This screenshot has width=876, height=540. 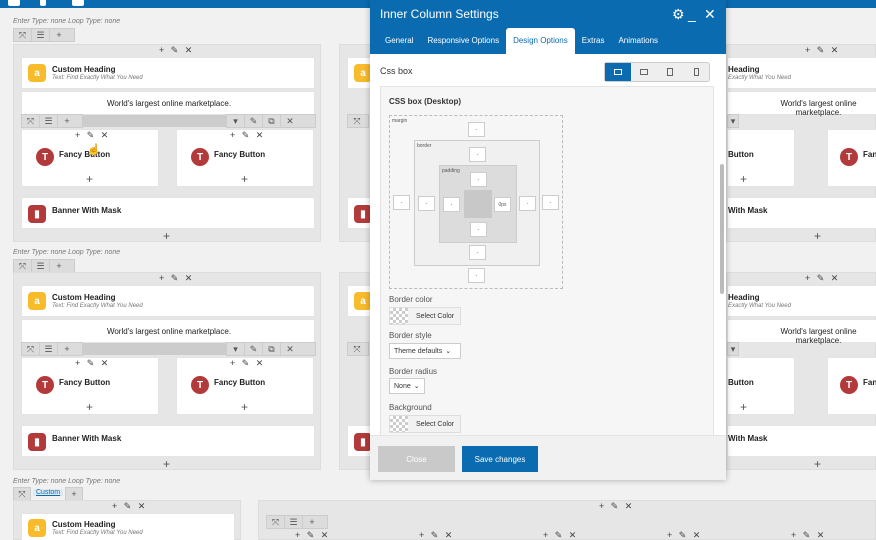 I want to click on mobile-icon, so click(x=696, y=72).